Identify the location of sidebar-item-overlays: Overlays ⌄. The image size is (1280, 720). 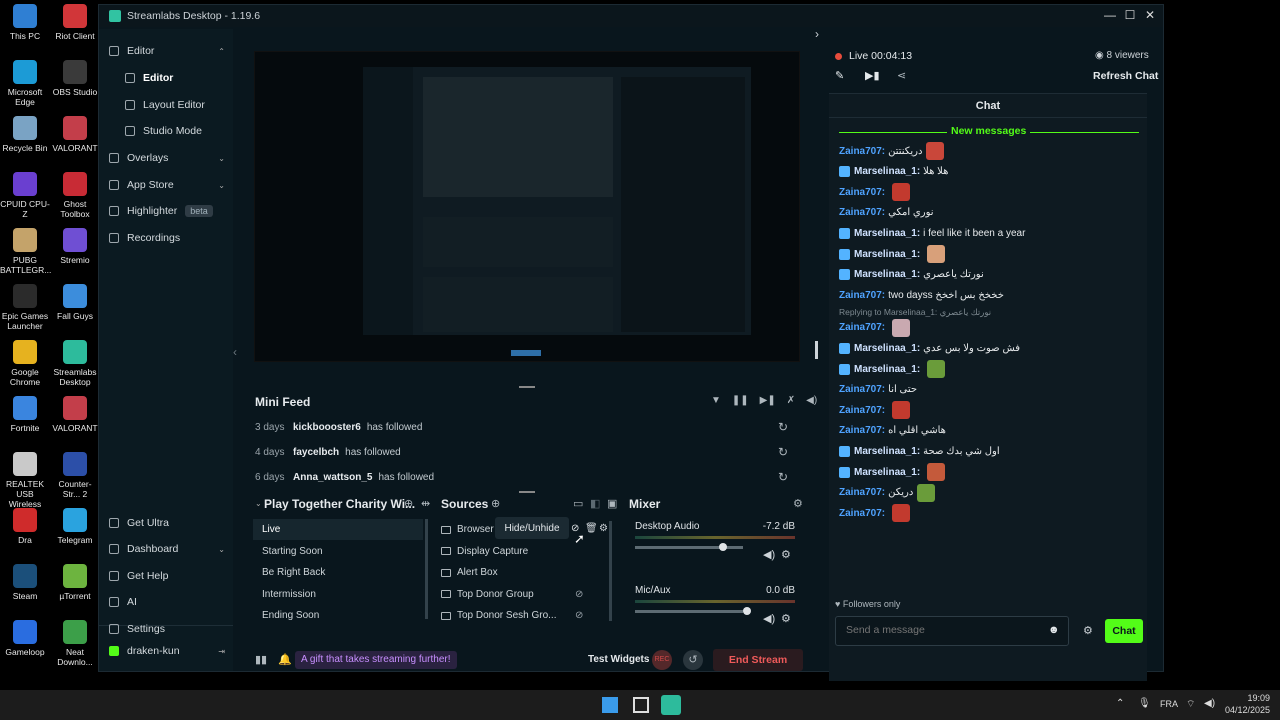
(167, 158).